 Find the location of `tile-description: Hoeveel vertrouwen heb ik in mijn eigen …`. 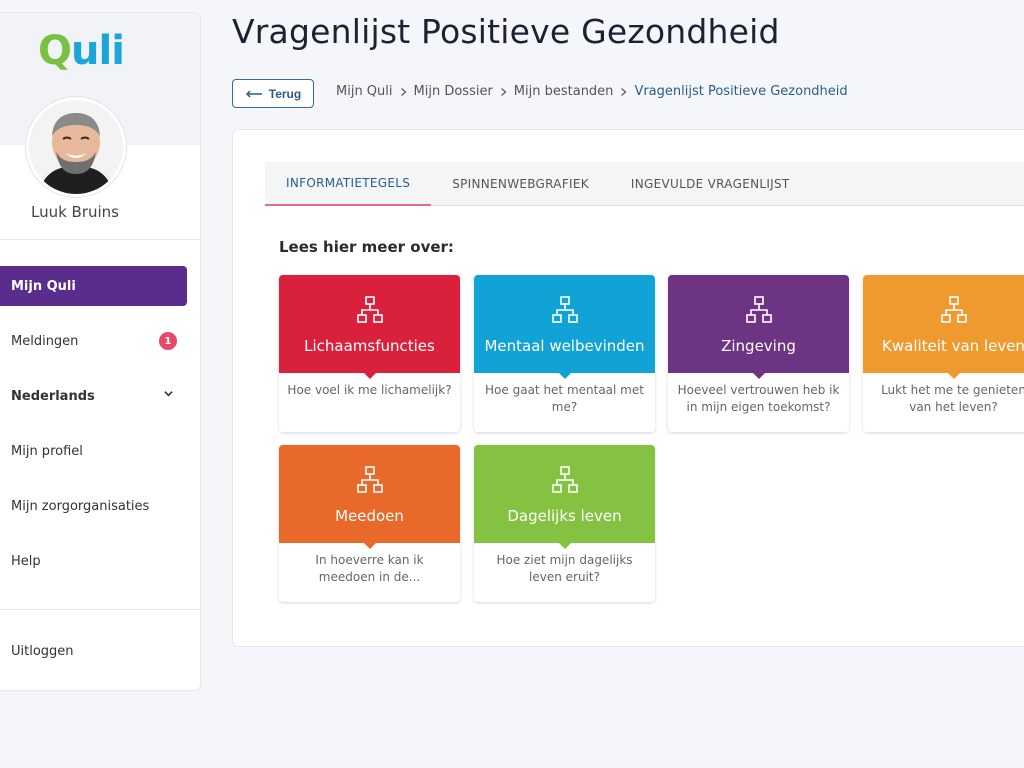

tile-description: Hoeveel vertrouwen heb ik in mijn eigen … is located at coordinates (758, 398).